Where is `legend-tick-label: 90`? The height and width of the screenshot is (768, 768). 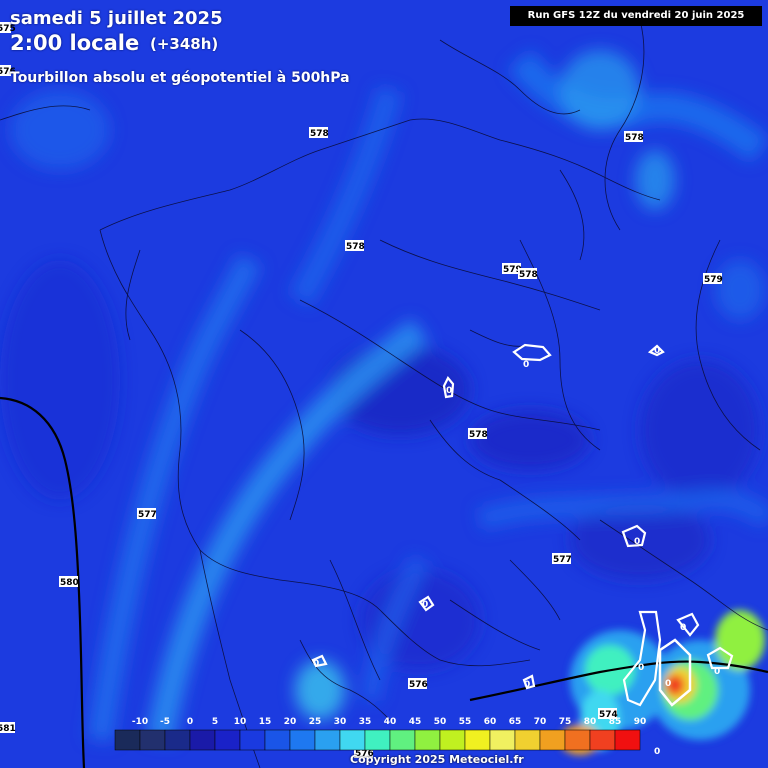 legend-tick-label: 90 is located at coordinates (640, 722).